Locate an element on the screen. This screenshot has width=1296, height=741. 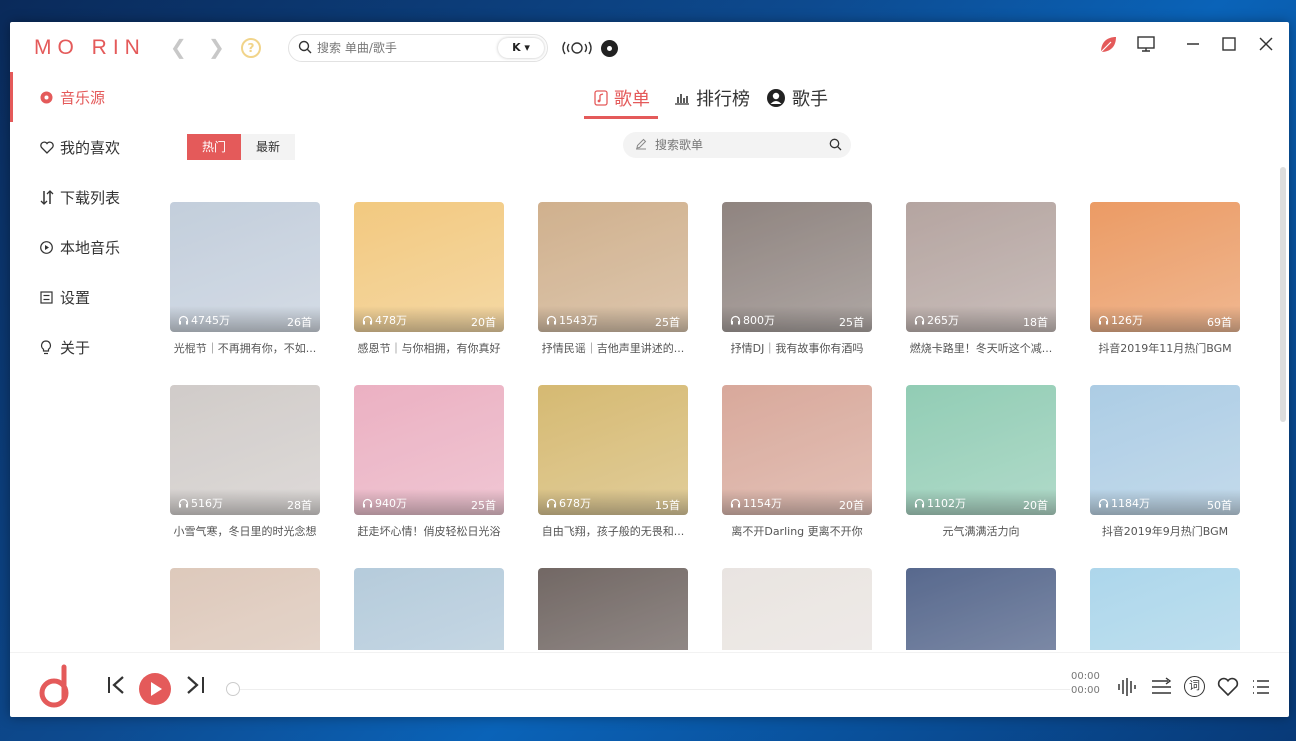
playlist-cover: 1184万 50首 is located at coordinates (1165, 450).